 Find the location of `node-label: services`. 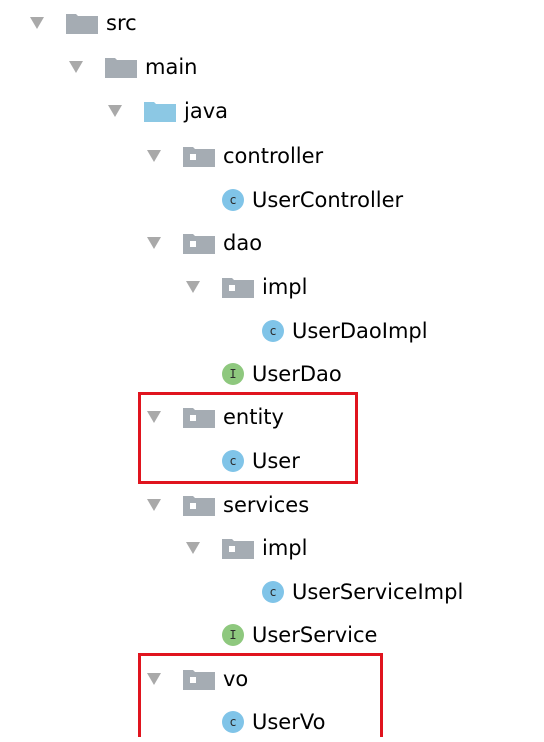

node-label: services is located at coordinates (266, 505).